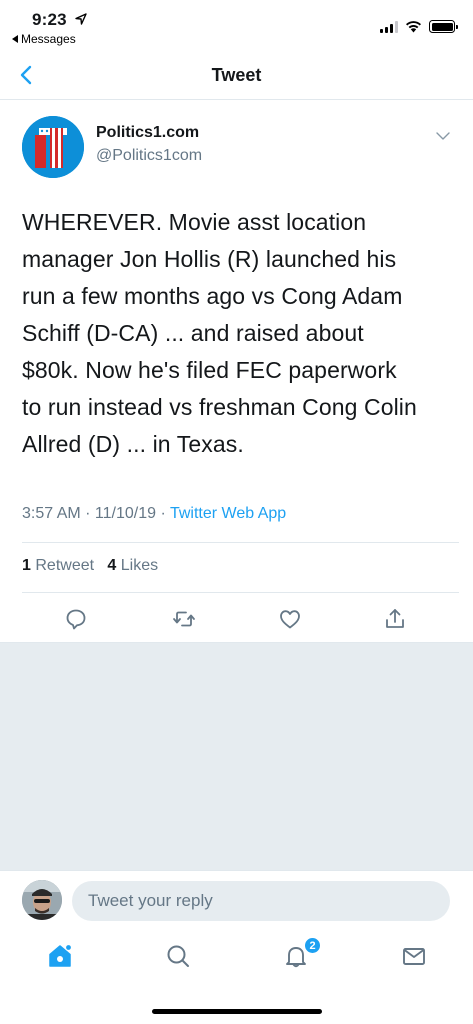  What do you see at coordinates (443, 136) in the screenshot?
I see `chevron-down-icon` at bounding box center [443, 136].